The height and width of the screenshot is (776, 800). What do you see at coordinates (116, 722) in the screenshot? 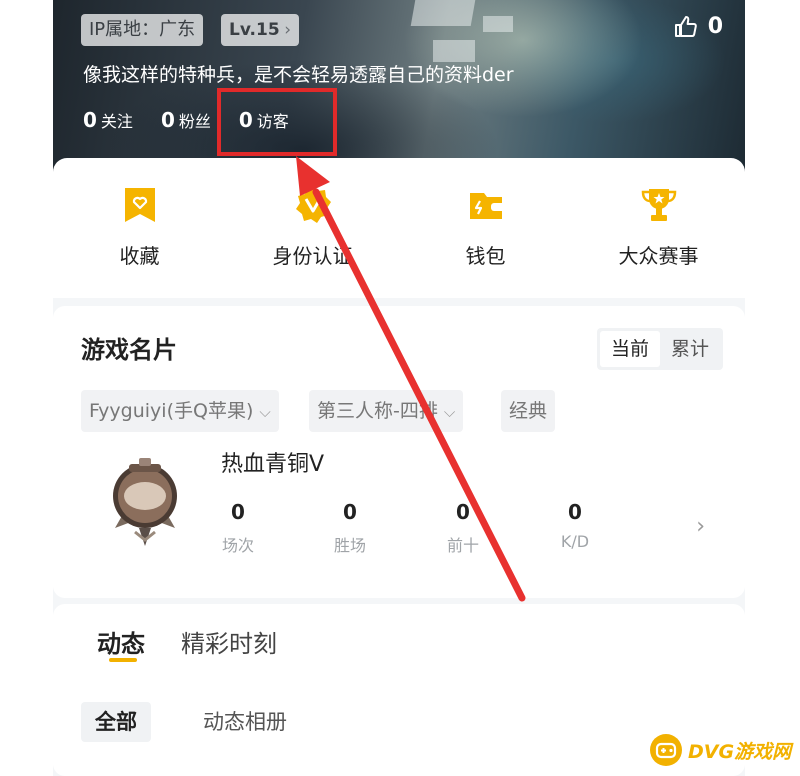
I see `subtab-all: 全部` at bounding box center [116, 722].